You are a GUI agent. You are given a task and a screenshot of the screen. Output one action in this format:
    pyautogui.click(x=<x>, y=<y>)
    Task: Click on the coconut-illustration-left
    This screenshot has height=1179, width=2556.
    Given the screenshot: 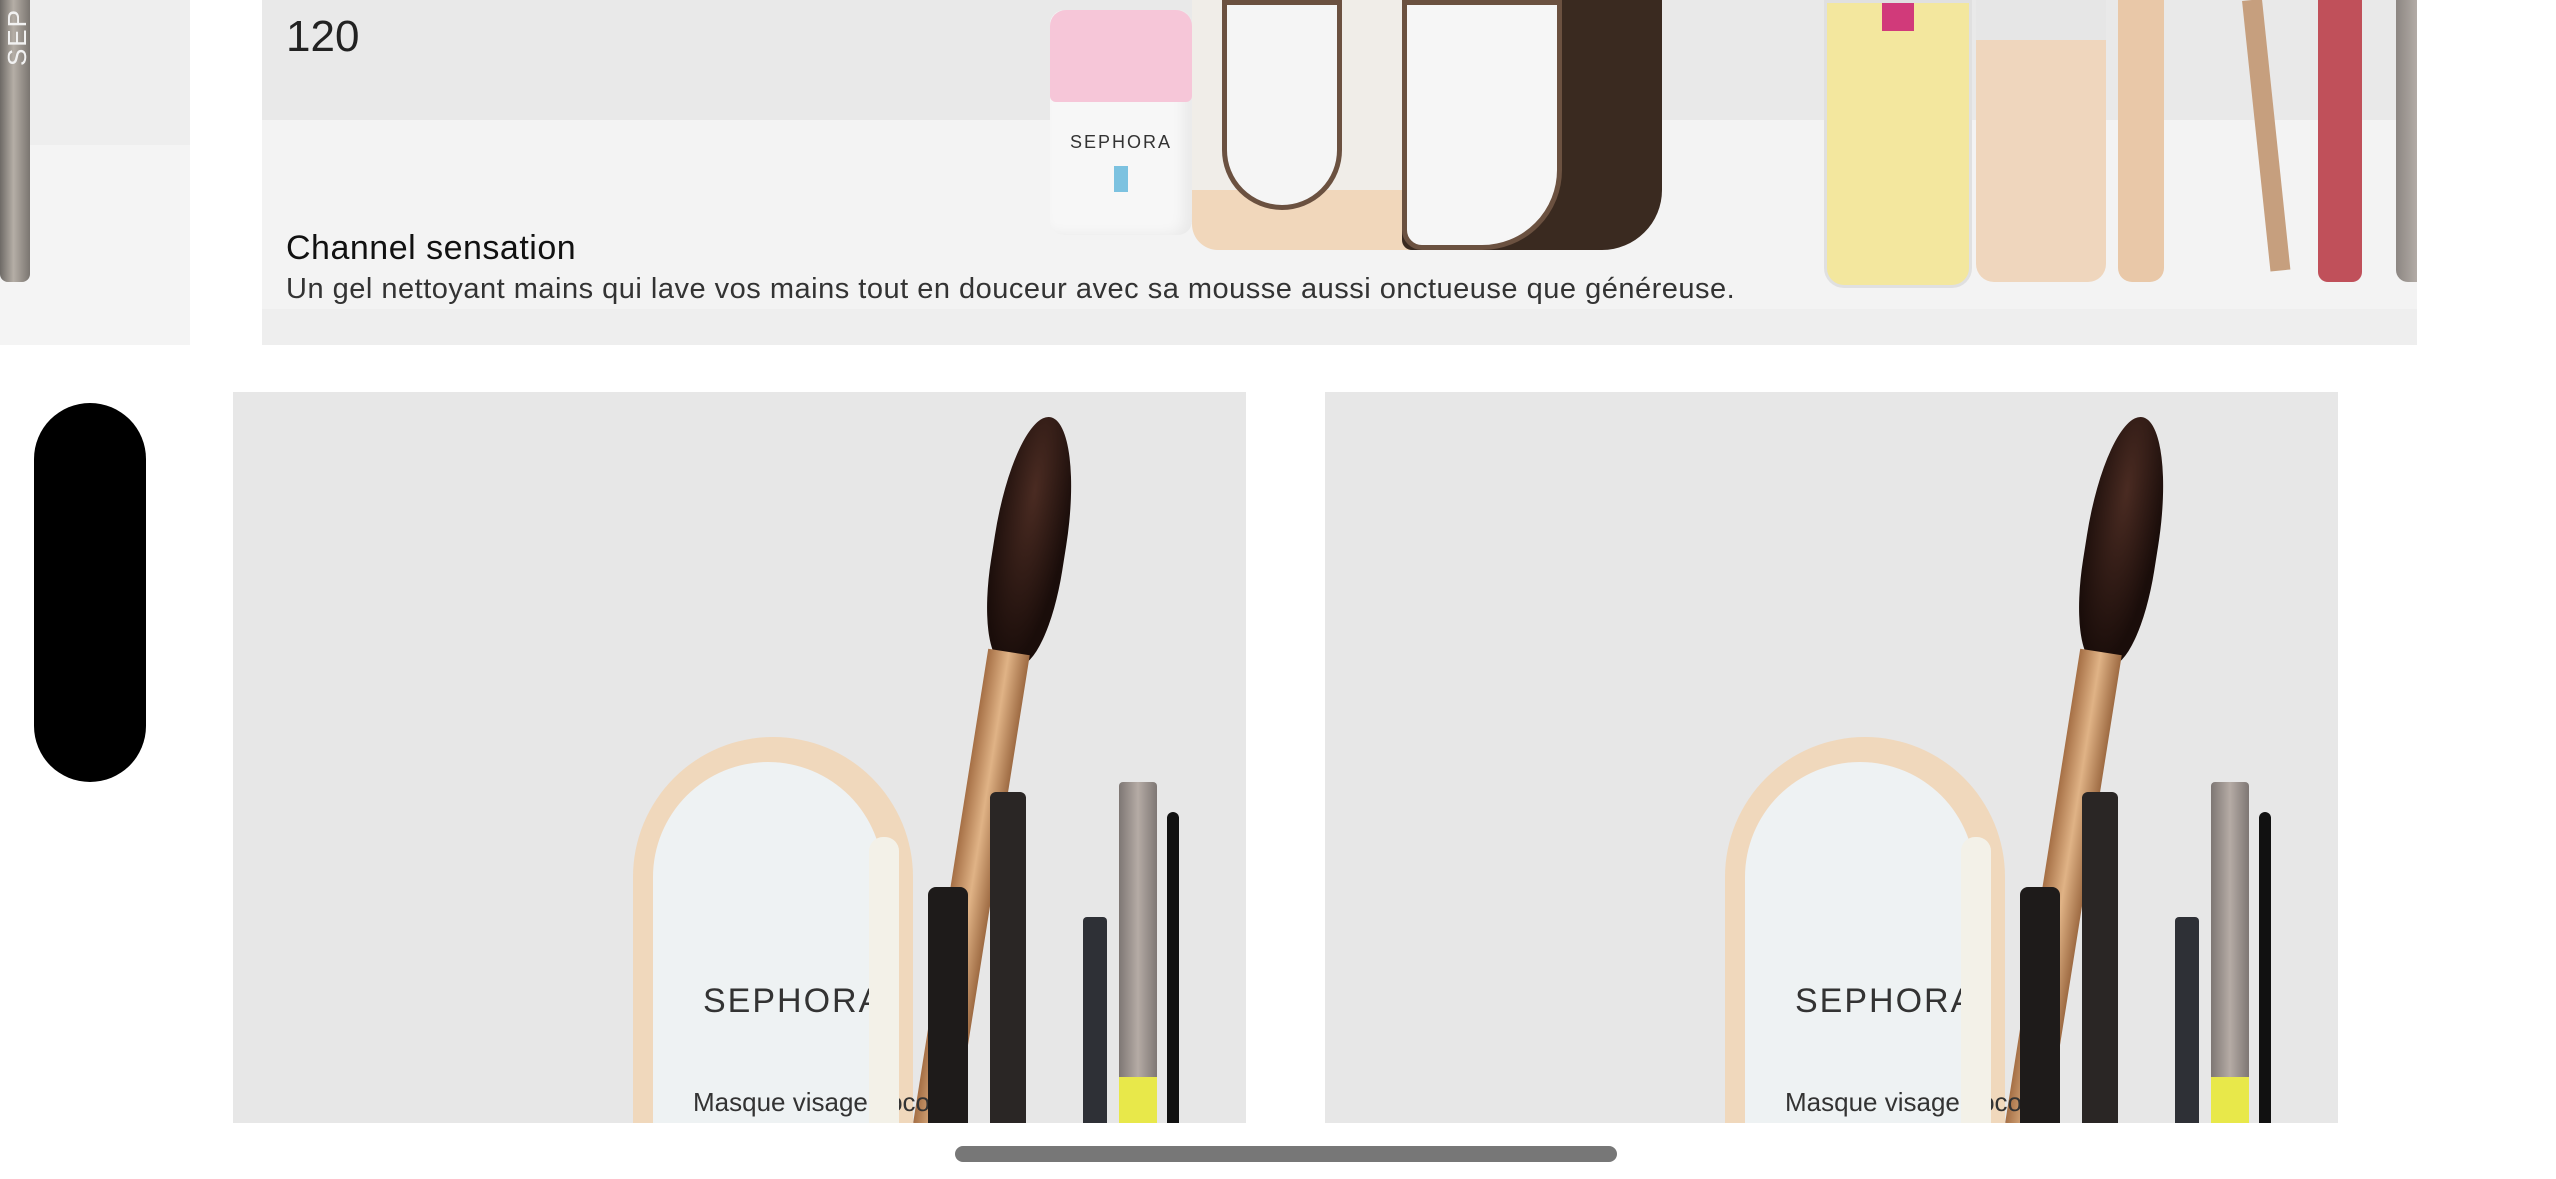 What is the action you would take?
    pyautogui.click(x=1282, y=105)
    